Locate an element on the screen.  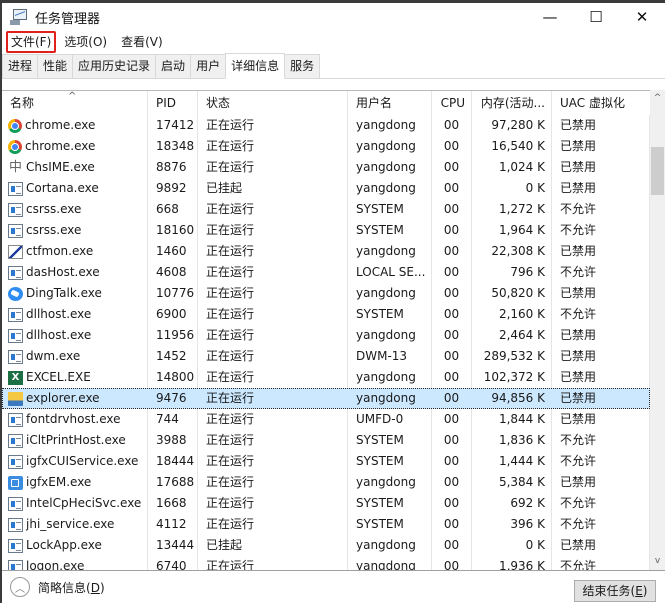
process-name: LockApp.exe is located at coordinates (64, 545).